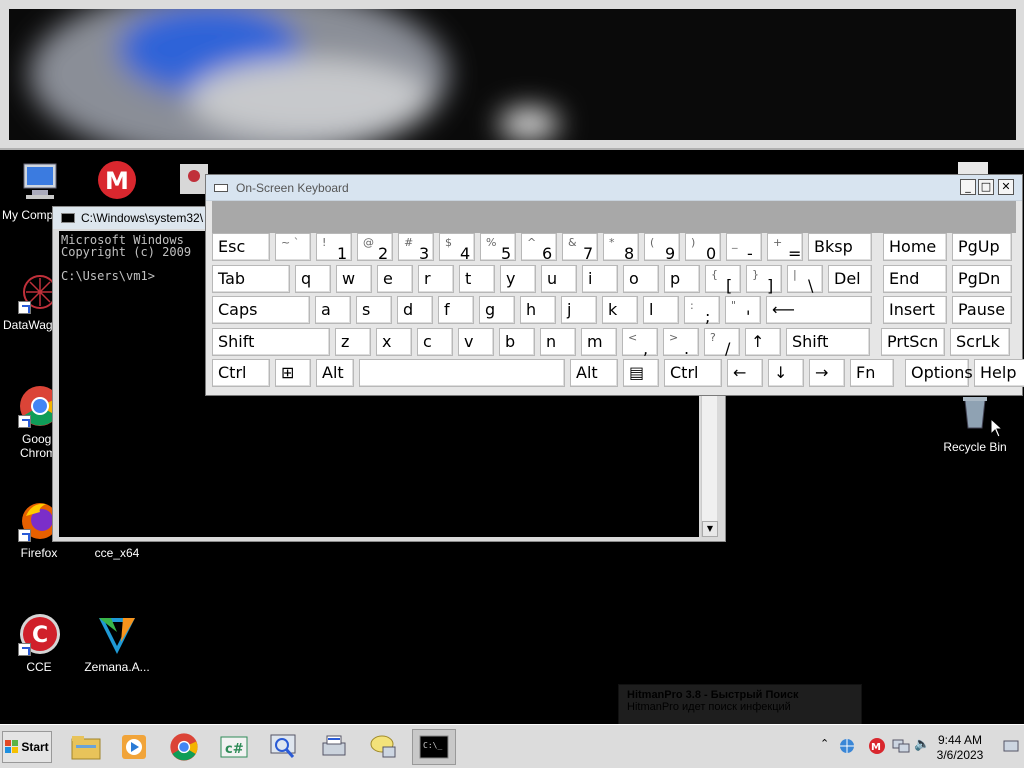 This screenshot has width=1024, height=768. Describe the element at coordinates (681, 342) in the screenshot. I see `osk-key: >.` at that location.